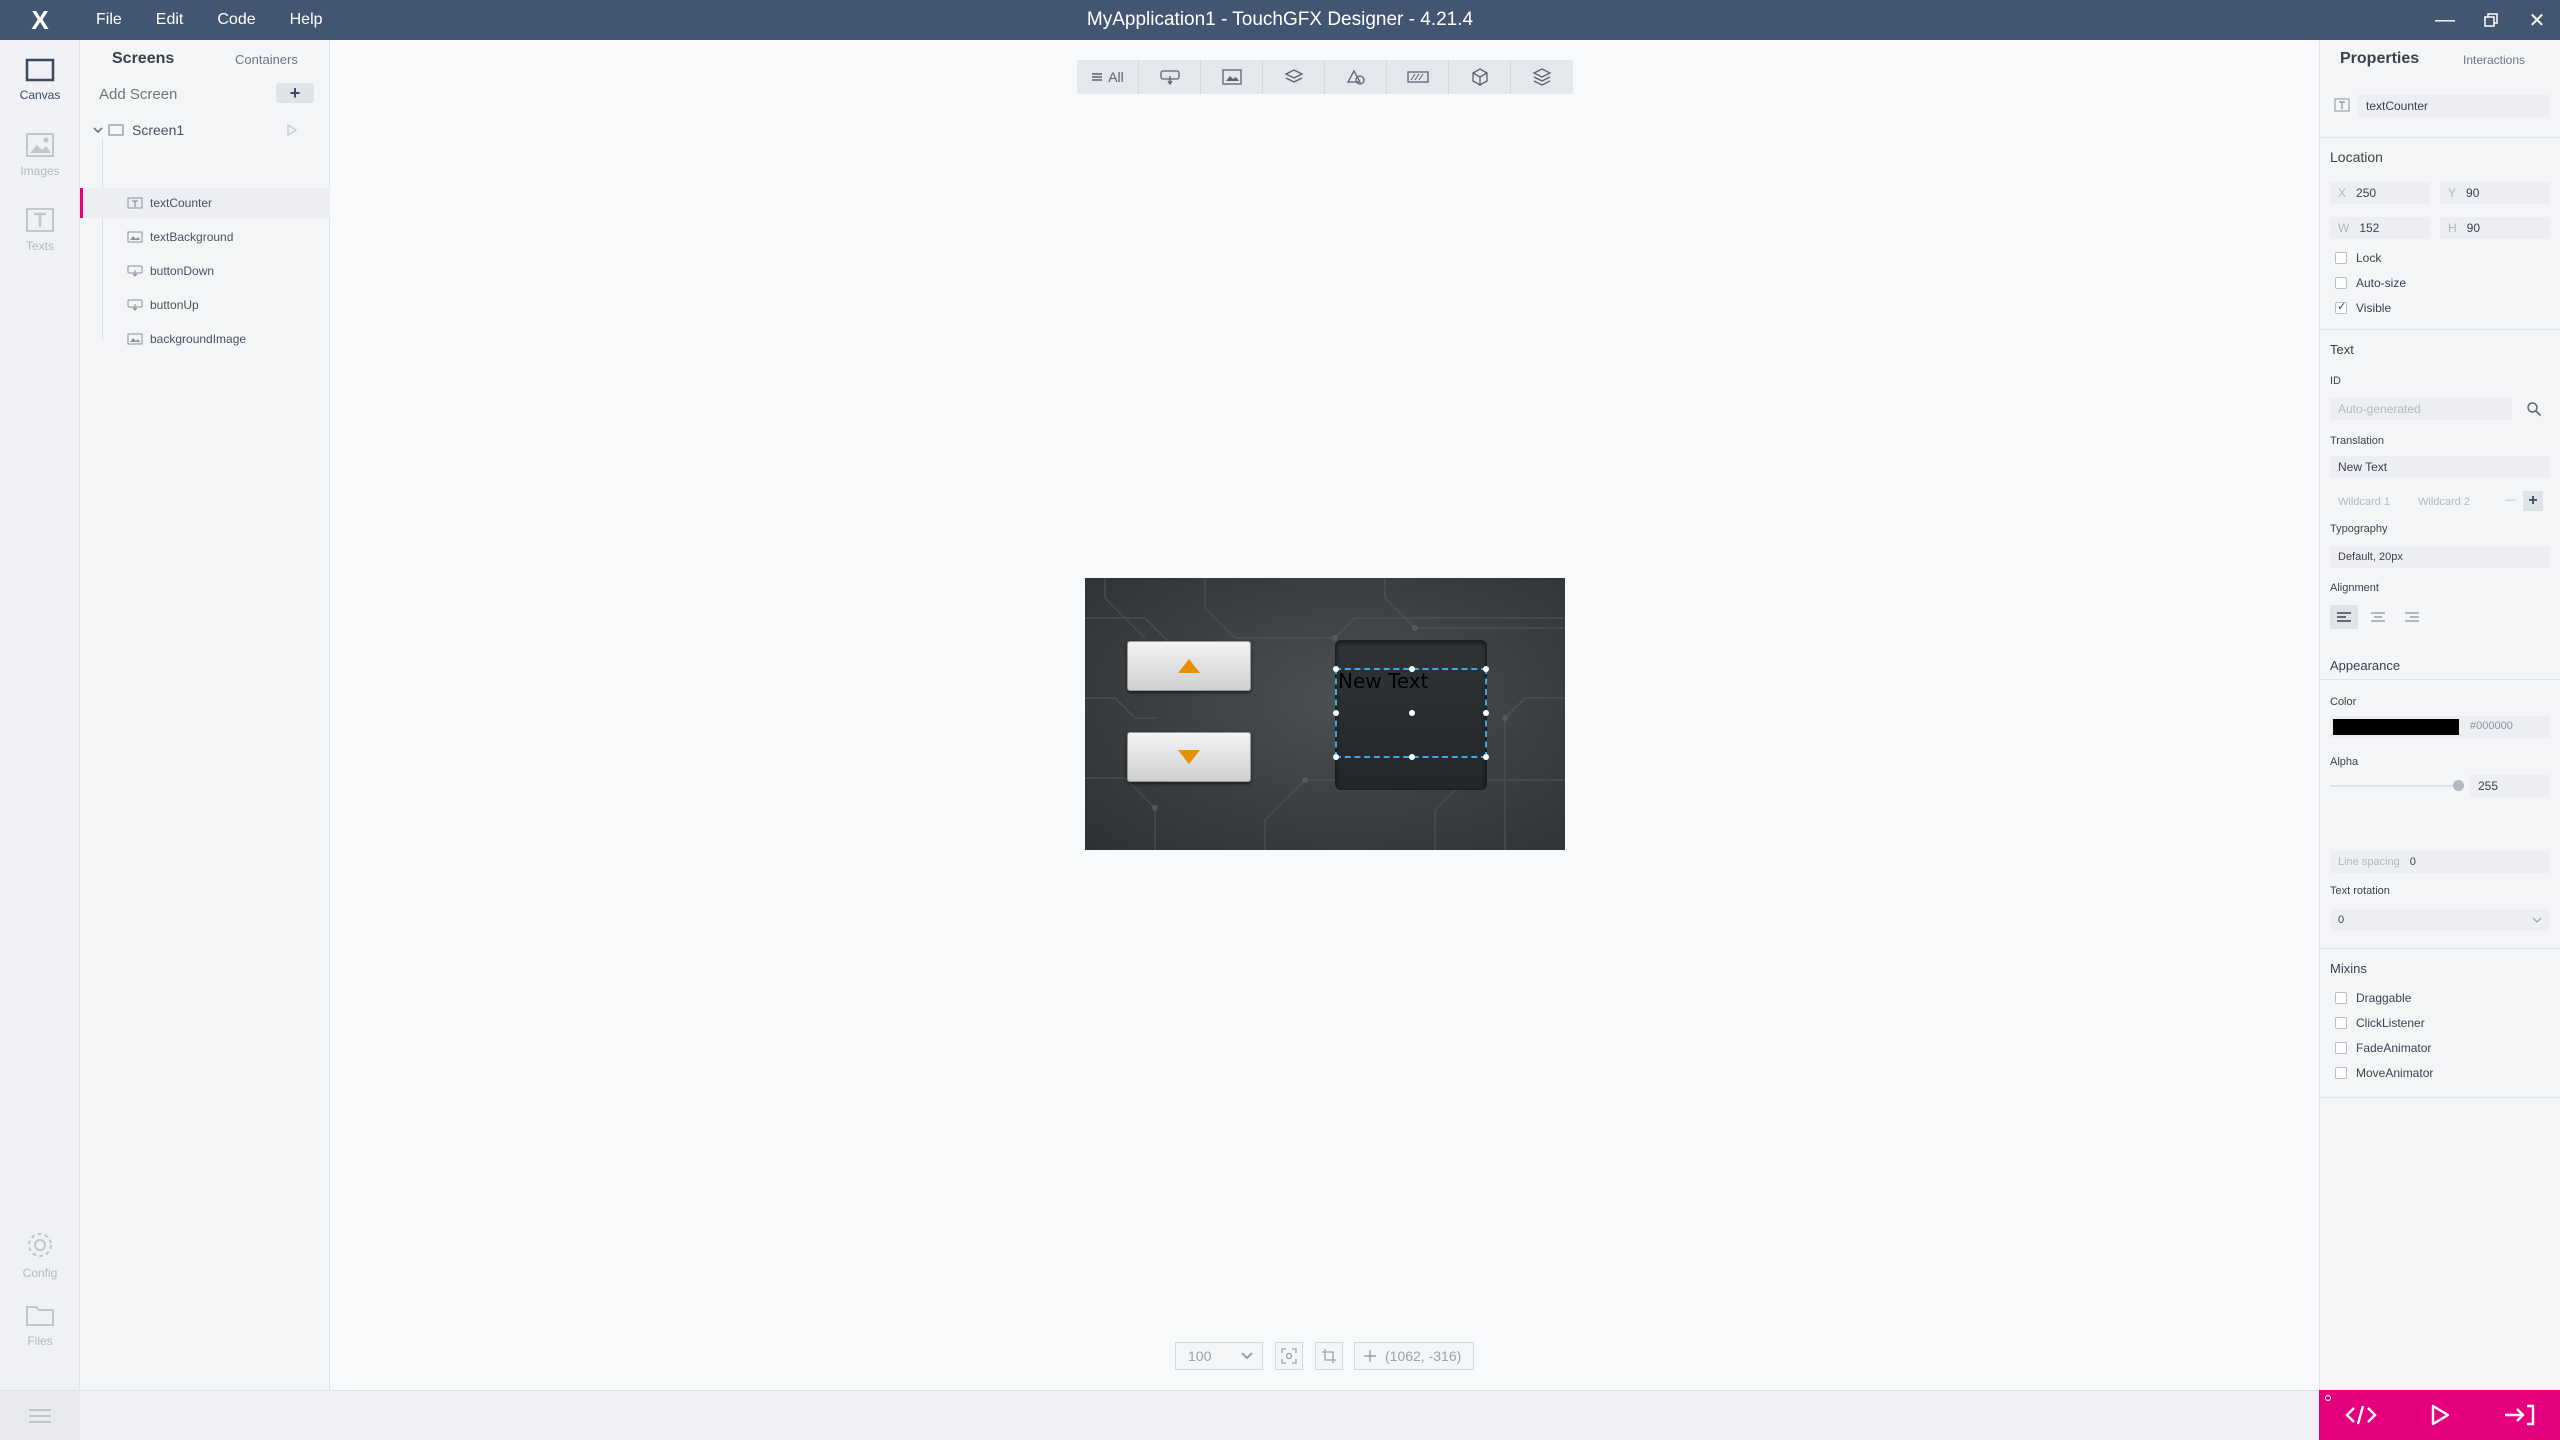  Describe the element at coordinates (2495, 228) in the screenshot. I see `height-input: H 90` at that location.